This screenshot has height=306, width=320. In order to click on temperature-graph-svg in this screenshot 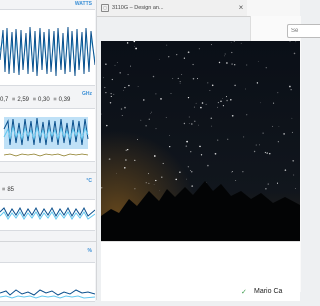, I will do `click(48, 213)`.